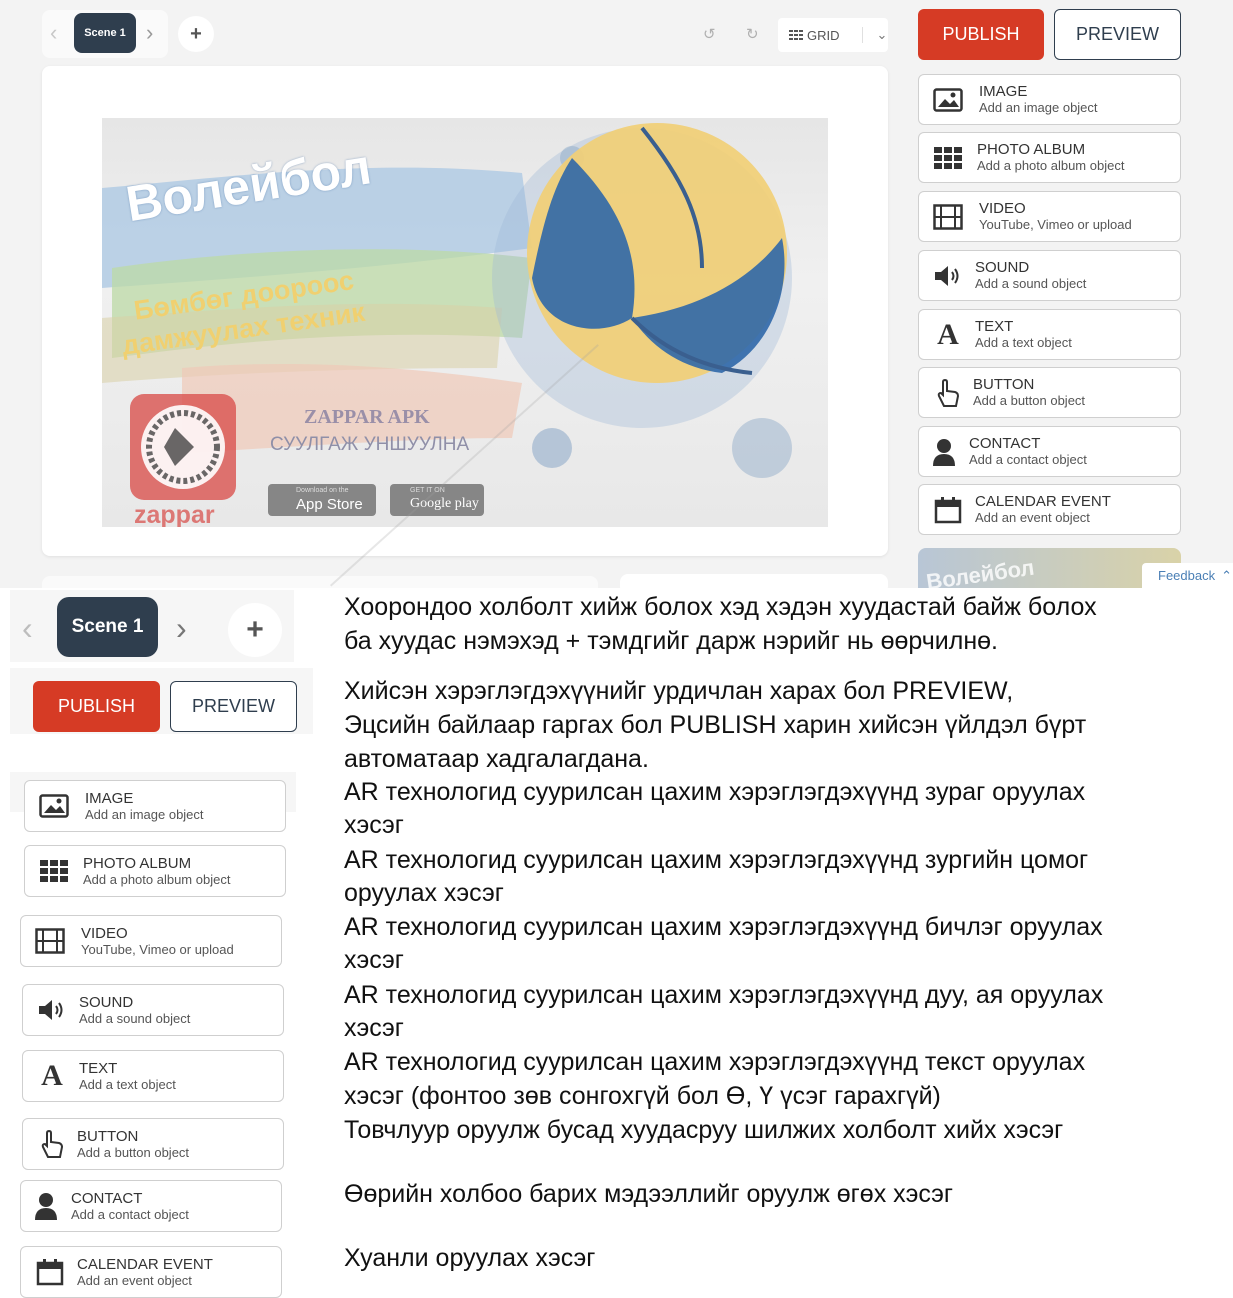 This screenshot has width=1233, height=1298. Describe the element at coordinates (108, 1136) in the screenshot. I see `button-object-title: BUTTON` at that location.